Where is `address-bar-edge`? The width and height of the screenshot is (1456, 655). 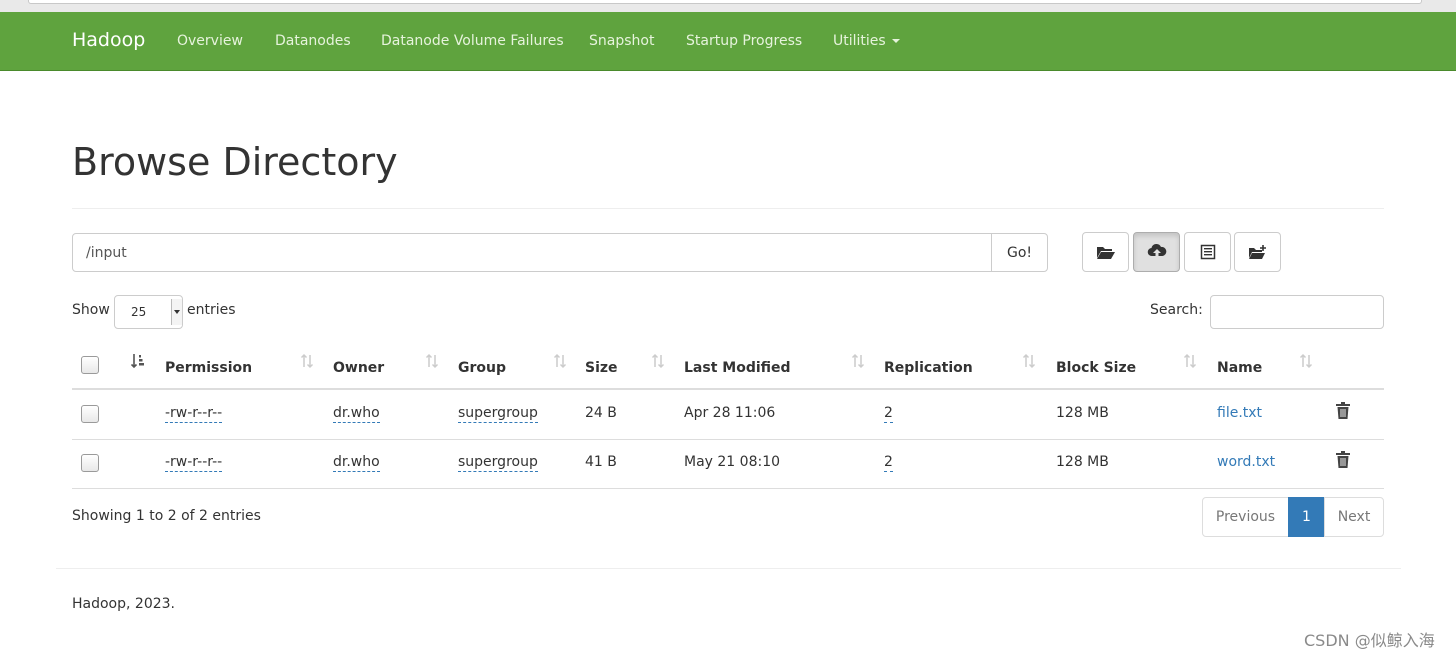 address-bar-edge is located at coordinates (725, 2).